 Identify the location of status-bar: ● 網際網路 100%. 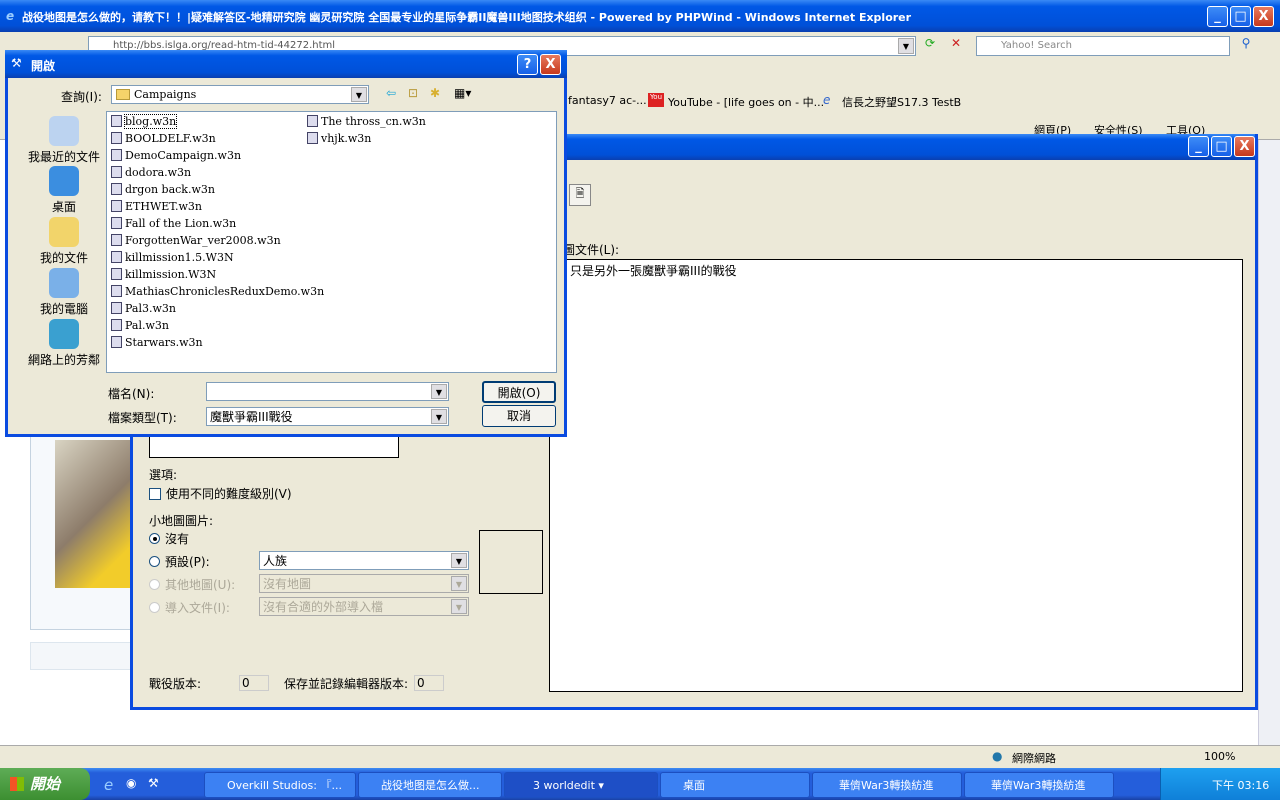
(640, 756).